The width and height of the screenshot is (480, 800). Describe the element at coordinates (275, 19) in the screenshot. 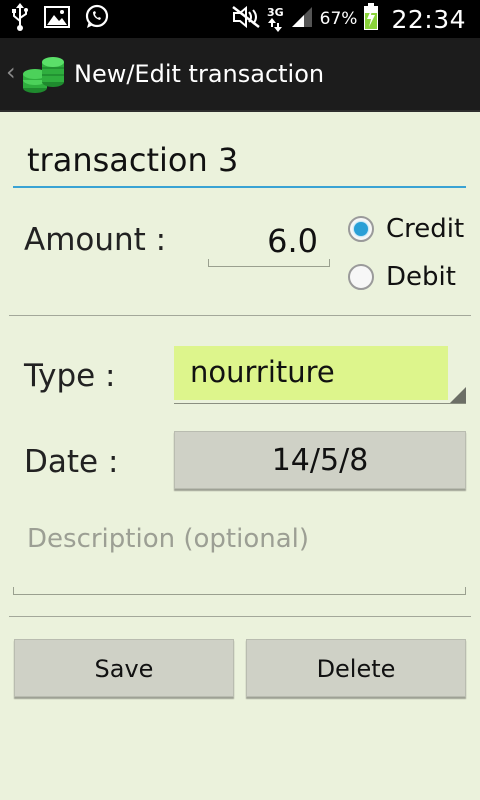

I see `network-3g-icon: 3G` at that location.